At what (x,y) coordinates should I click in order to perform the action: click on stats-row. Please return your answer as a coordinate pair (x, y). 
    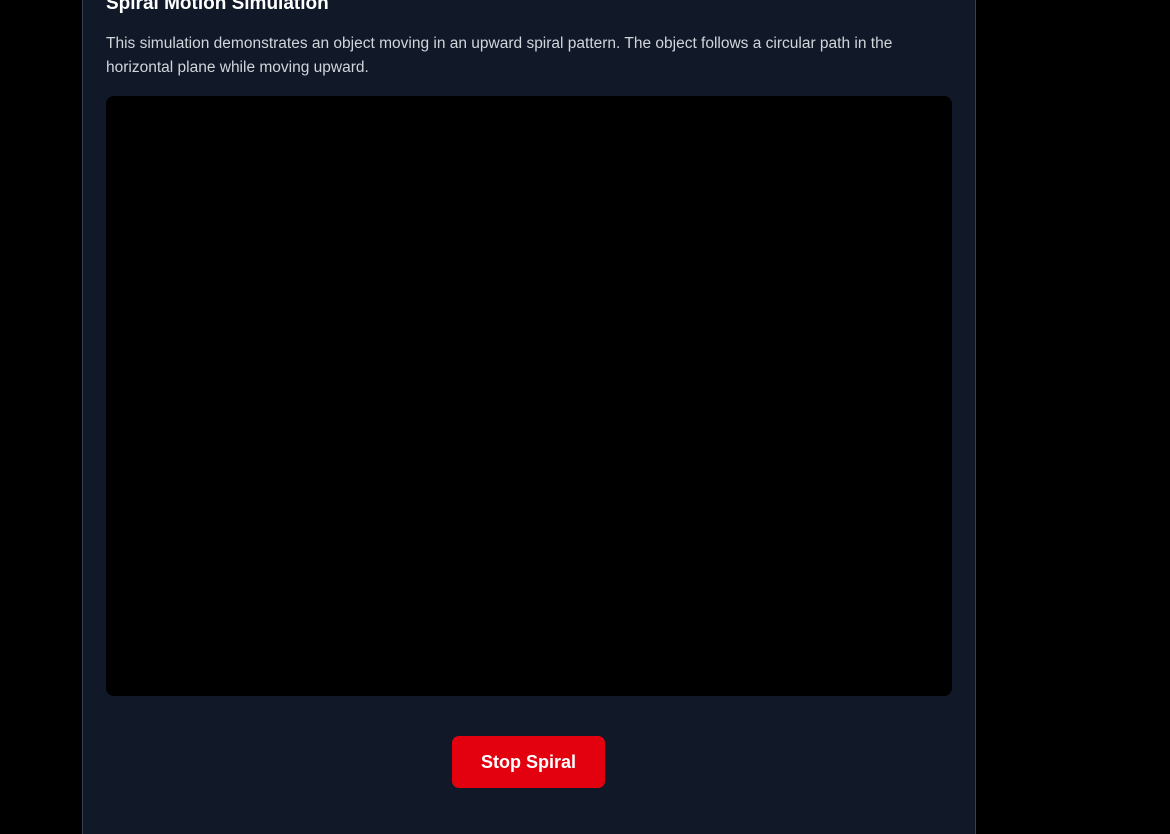
    Looking at the image, I should click on (529, 830).